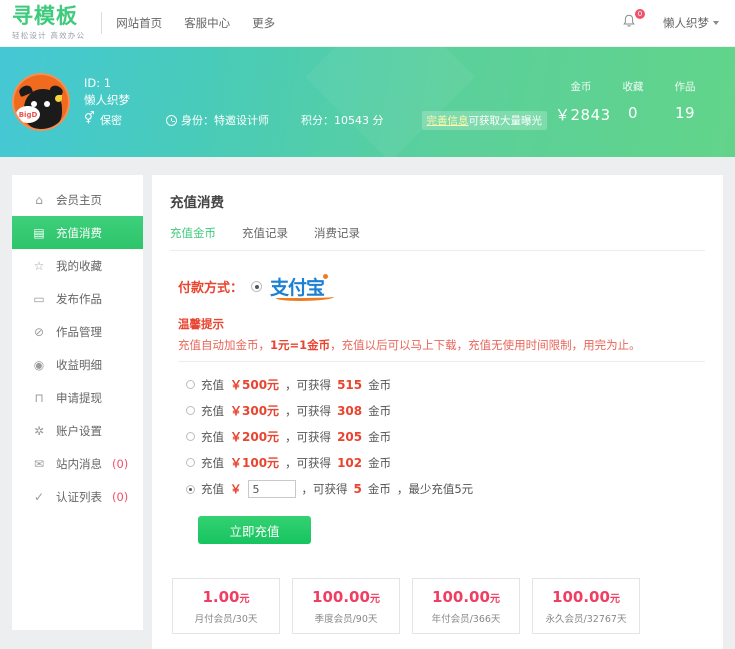 The width and height of the screenshot is (735, 649). I want to click on membership-card-quarterly: 100.00元 季度会员/90天, so click(346, 606).